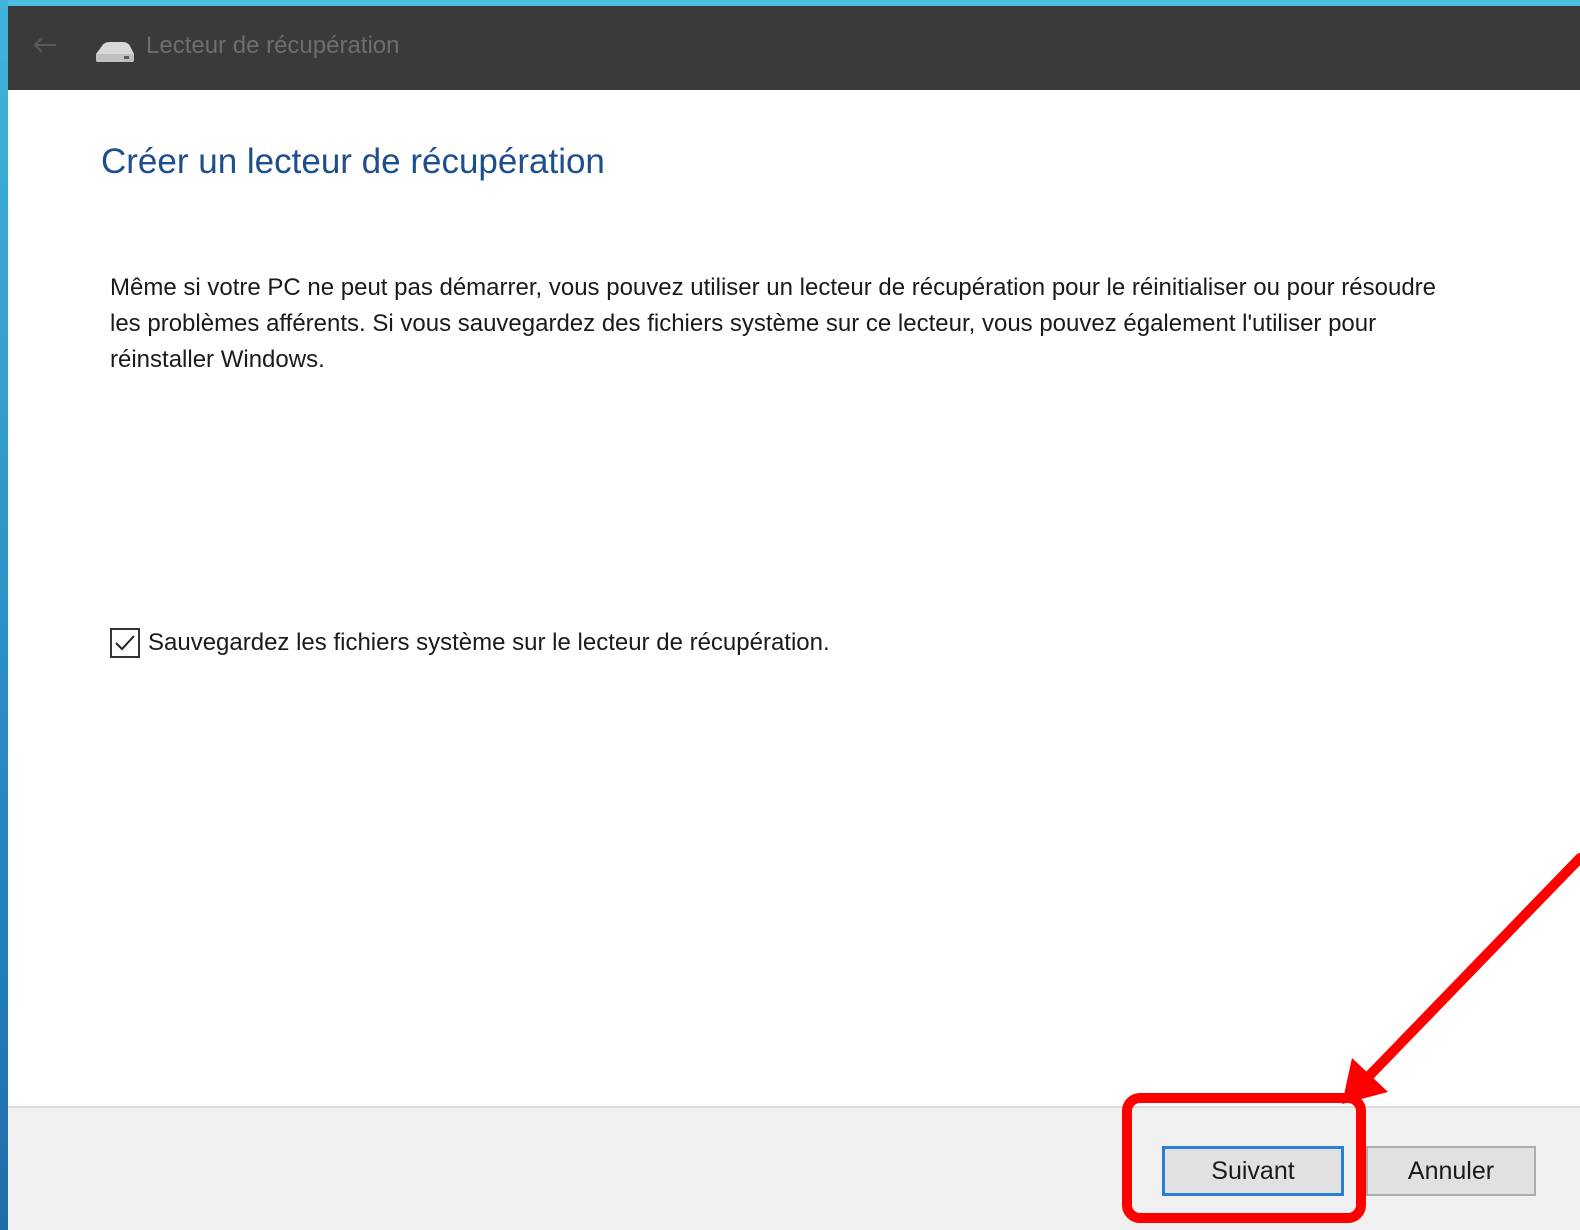  I want to click on back-button, so click(45, 45).